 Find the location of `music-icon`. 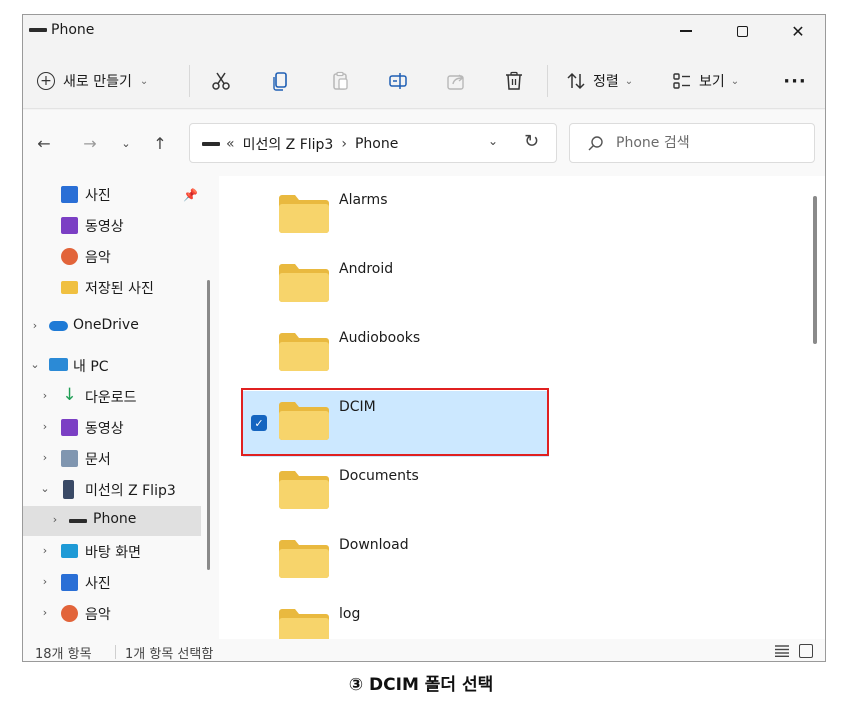

music-icon is located at coordinates (69, 256).